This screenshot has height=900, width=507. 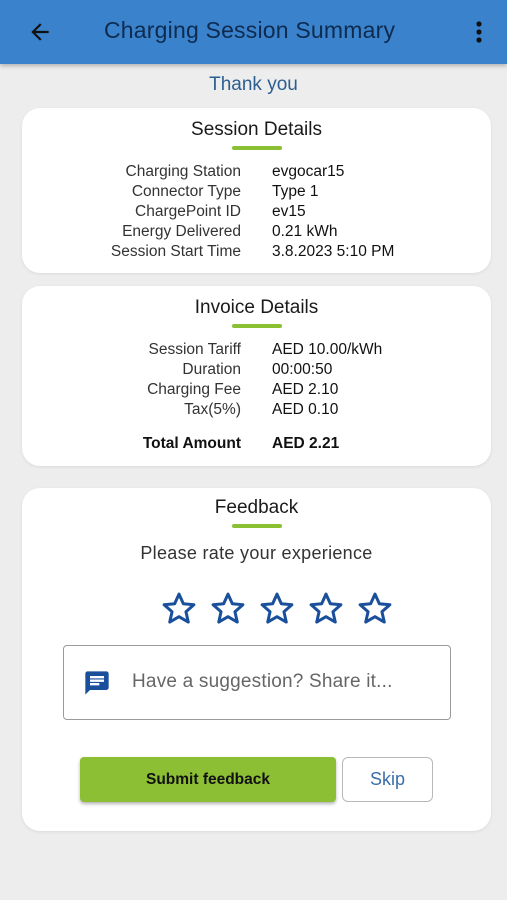 What do you see at coordinates (302, 369) in the screenshot?
I see `invoice-value: 00:00:50` at bounding box center [302, 369].